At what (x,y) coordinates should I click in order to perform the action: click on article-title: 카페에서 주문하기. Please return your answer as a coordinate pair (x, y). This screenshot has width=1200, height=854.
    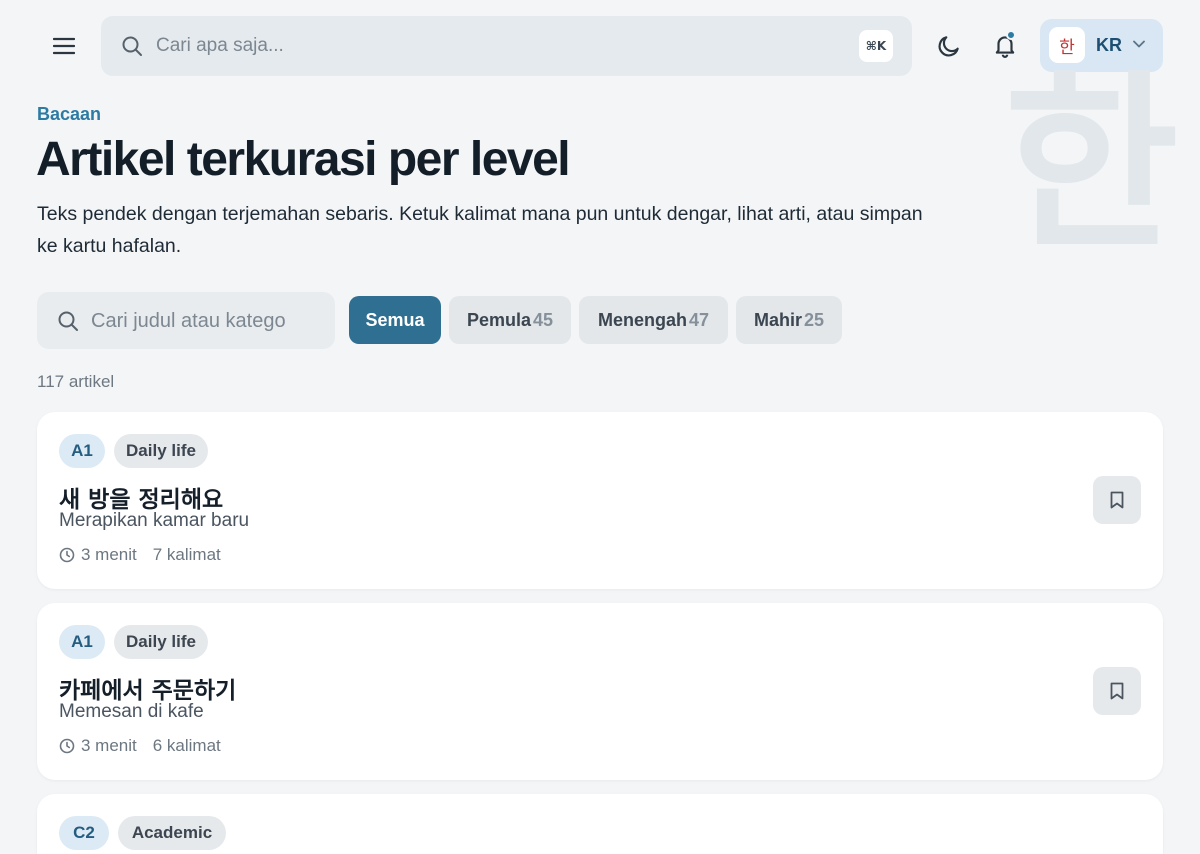
    Looking at the image, I should click on (148, 691).